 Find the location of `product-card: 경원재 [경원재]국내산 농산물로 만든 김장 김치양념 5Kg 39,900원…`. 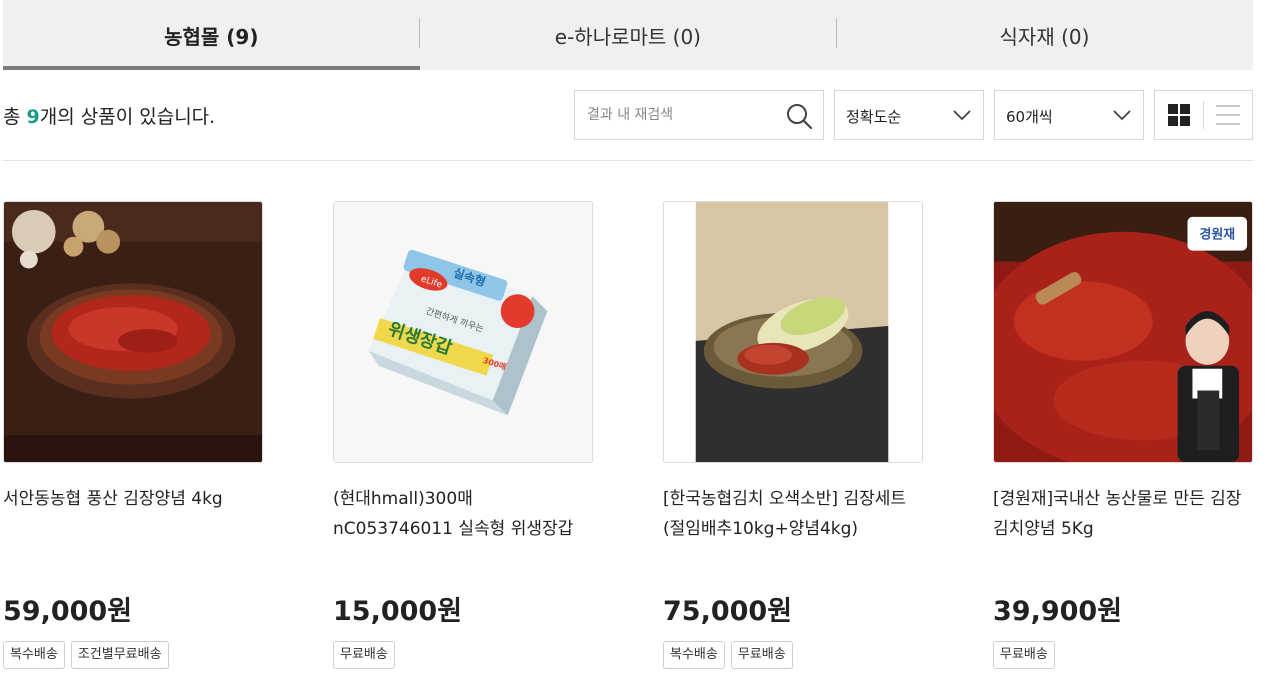

product-card: 경원재 [경원재]국내산 농산물로 만든 김장 김치양념 5Kg 39,900원… is located at coordinates (1123, 435).